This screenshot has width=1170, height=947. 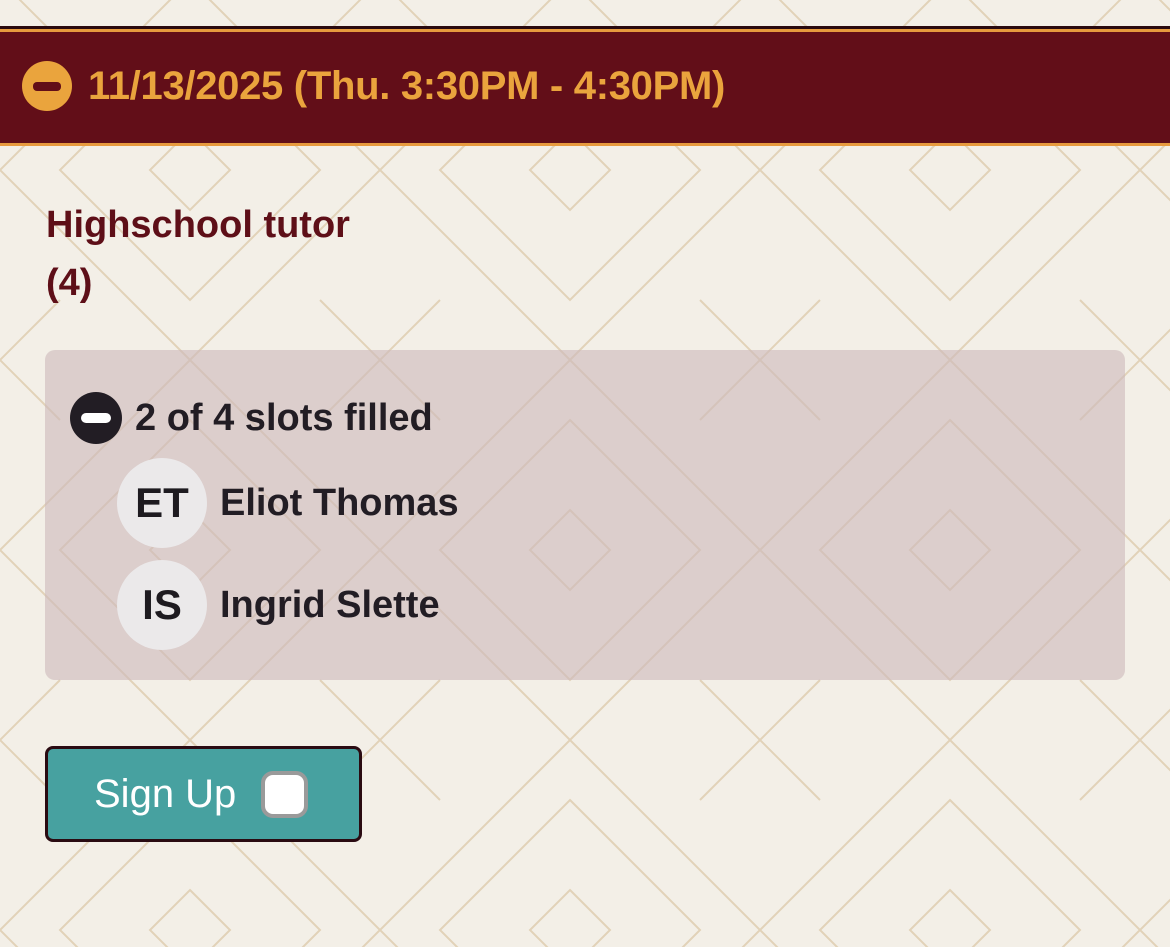 I want to click on slot-title-name: Highschool tutor, so click(x=198, y=225).